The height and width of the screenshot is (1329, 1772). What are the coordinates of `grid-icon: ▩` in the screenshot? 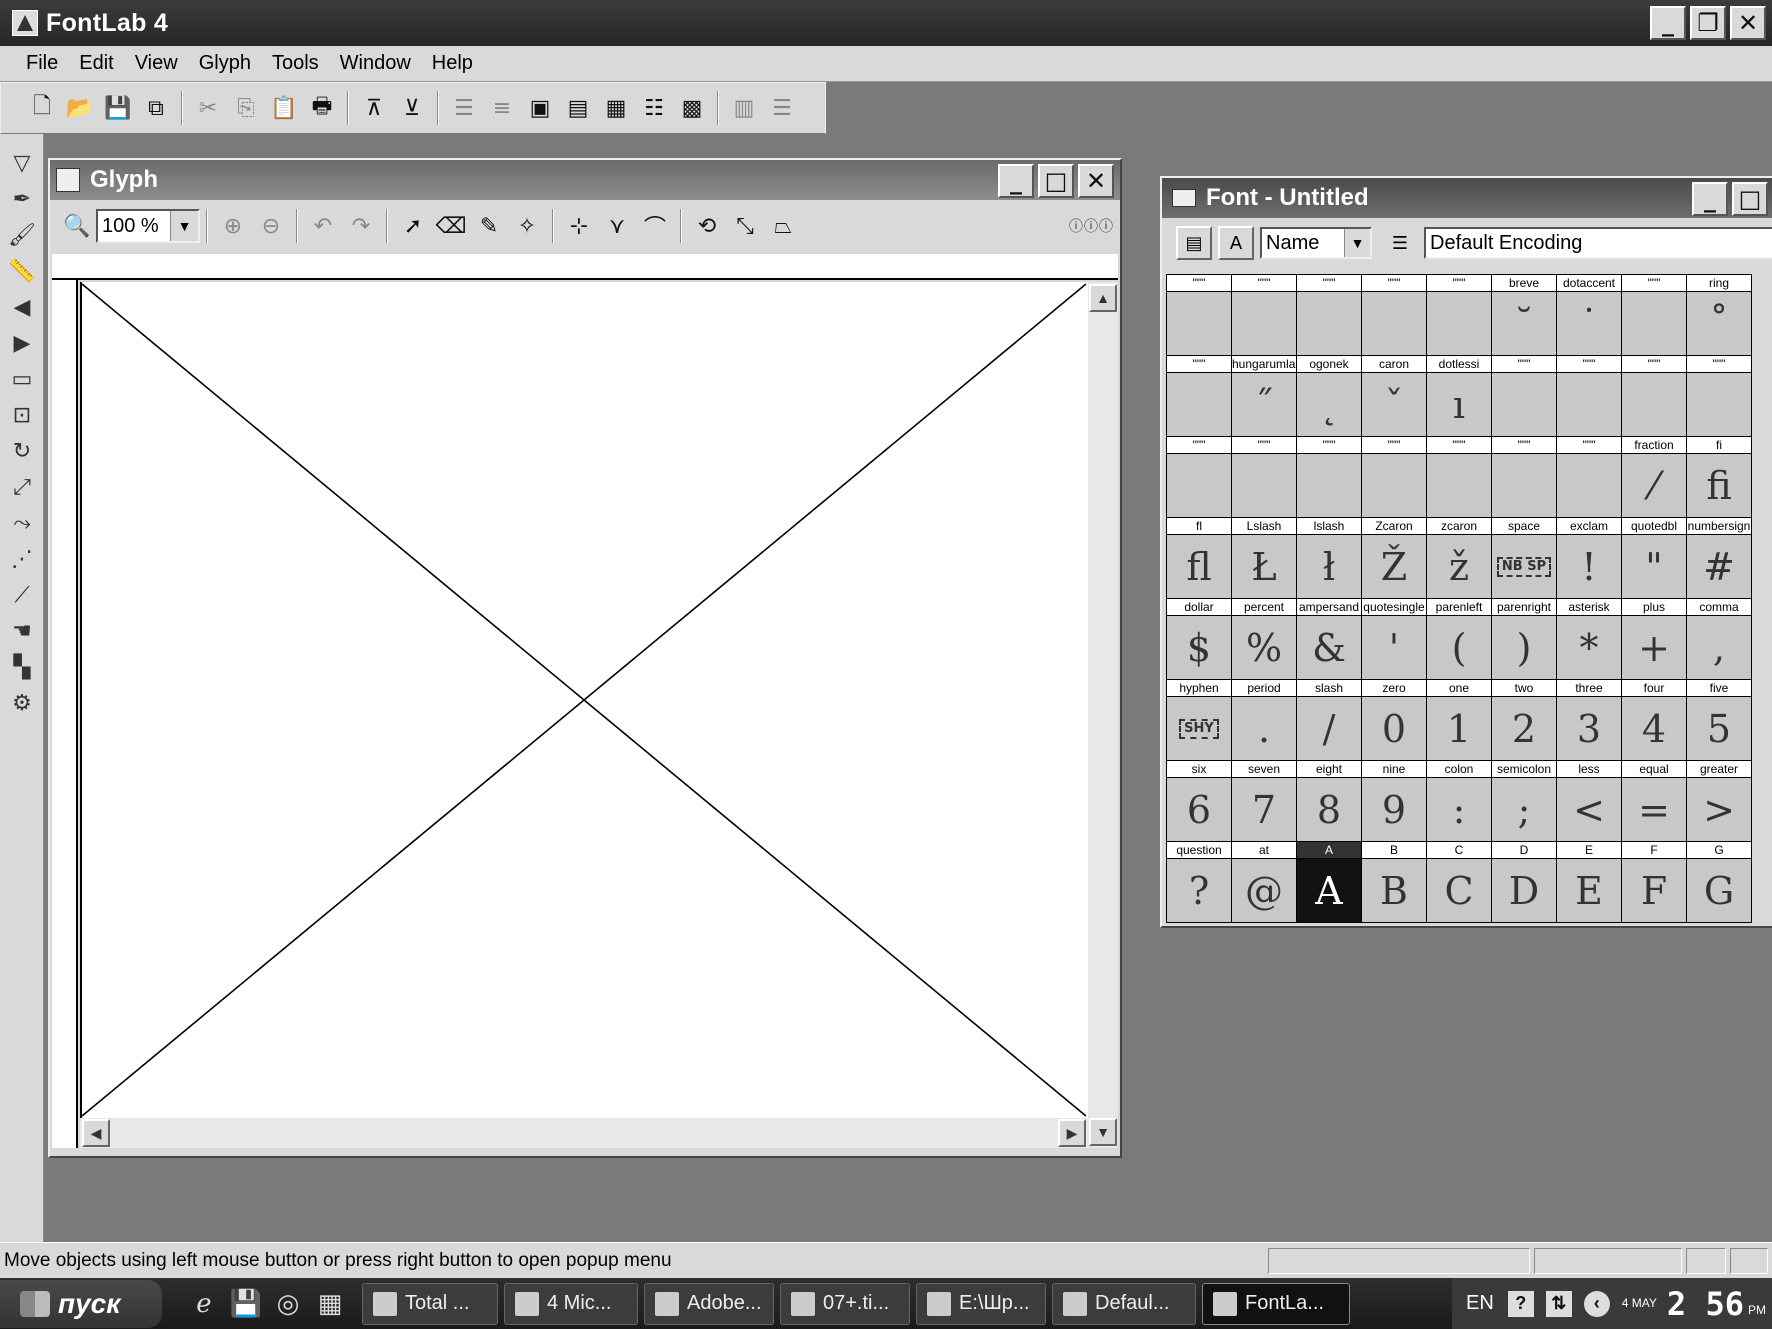 It's located at (692, 108).